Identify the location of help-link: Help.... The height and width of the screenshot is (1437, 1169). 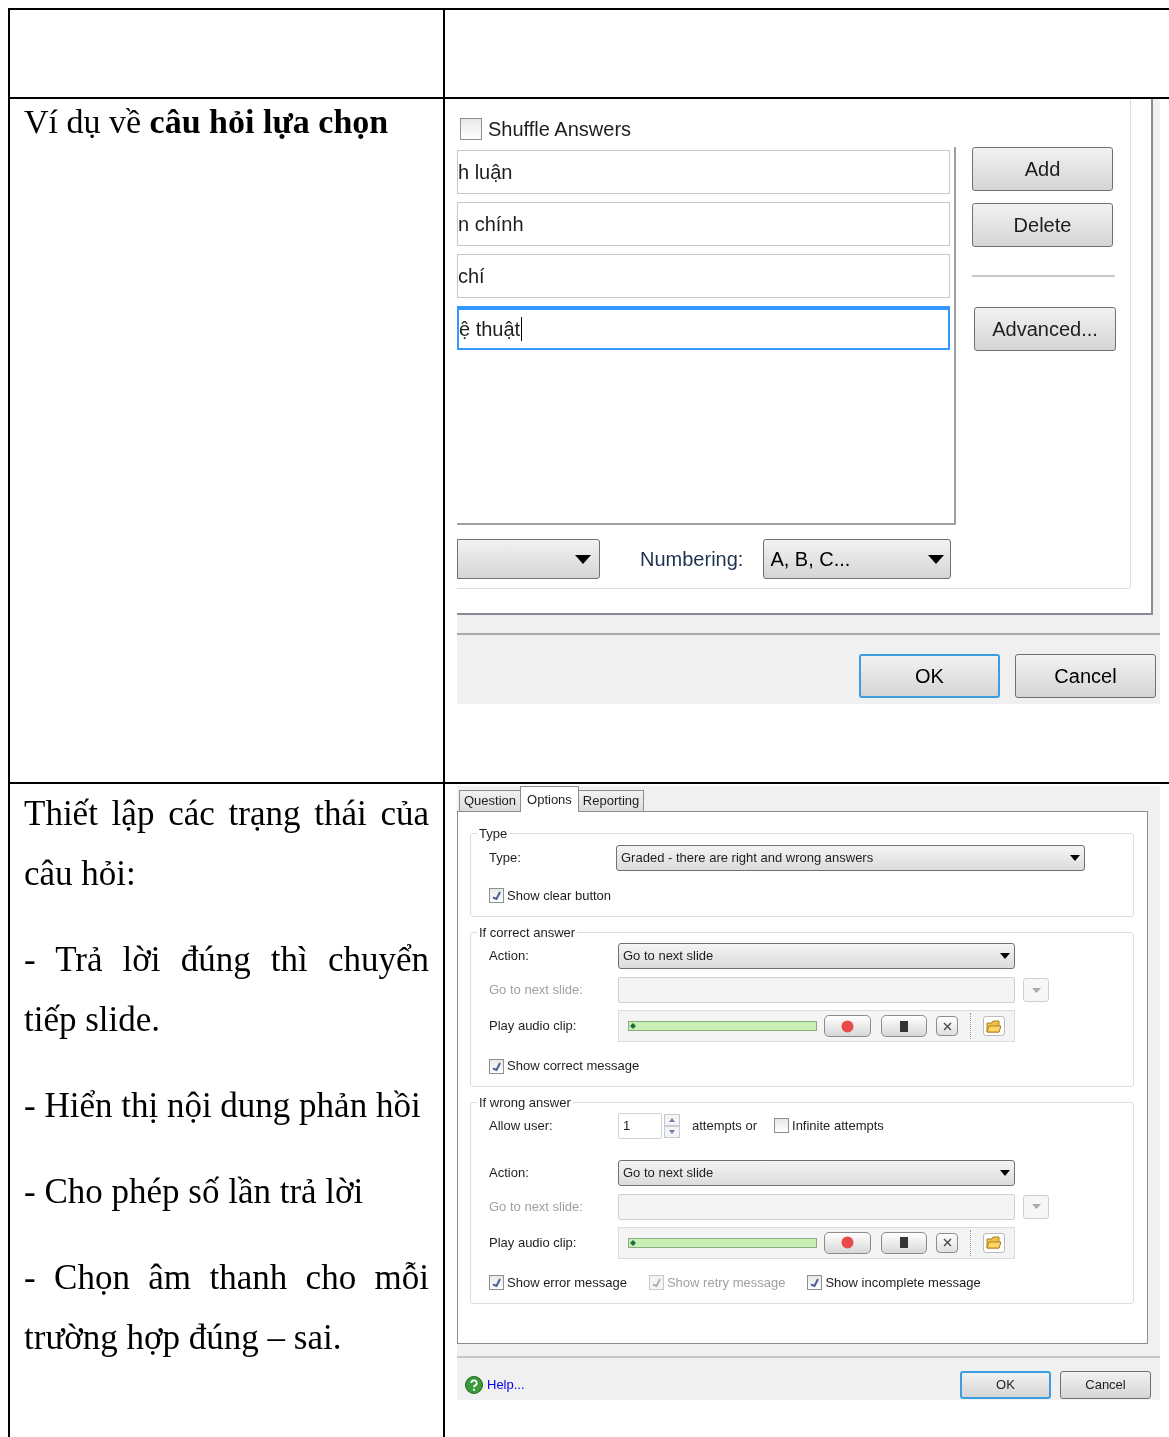
(506, 1385).